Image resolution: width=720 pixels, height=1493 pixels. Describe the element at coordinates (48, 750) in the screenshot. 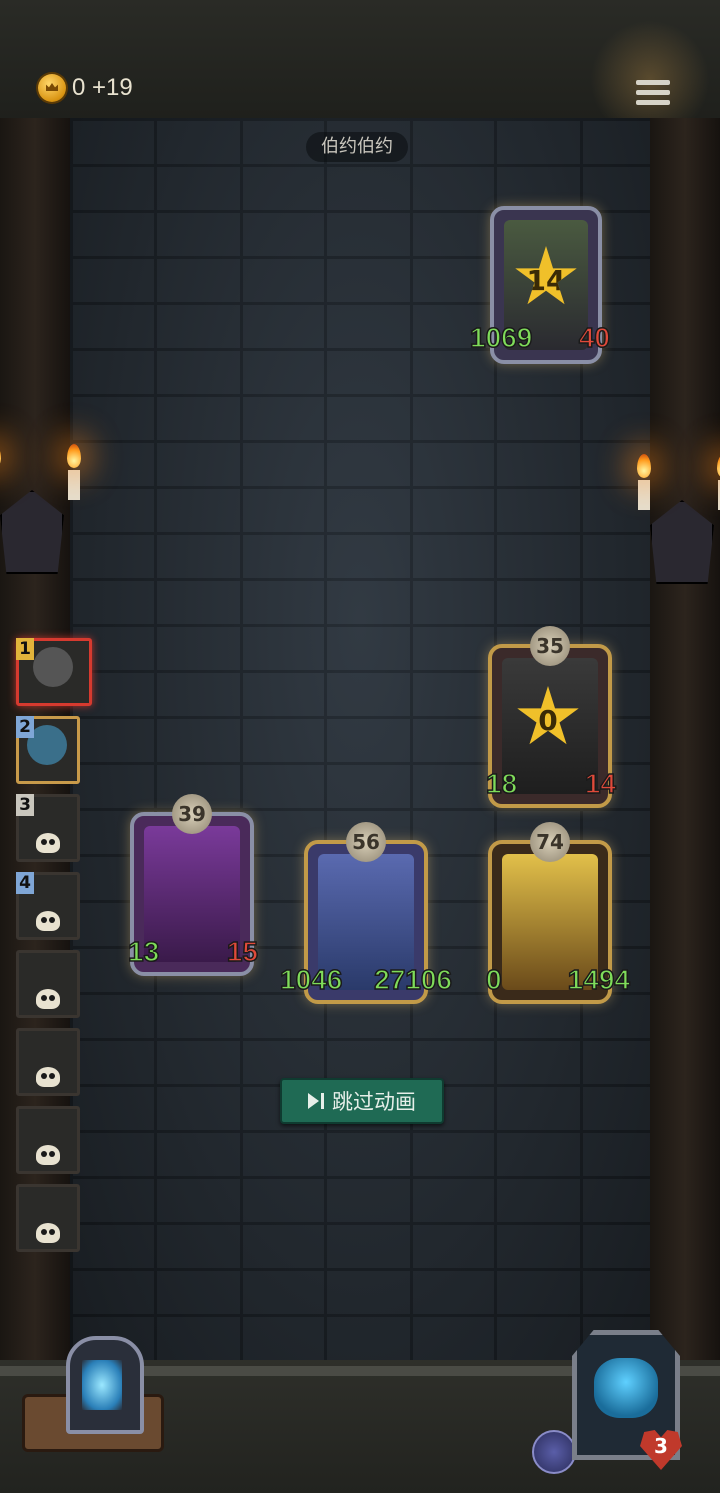

I see `queue-slot-2: 2` at that location.